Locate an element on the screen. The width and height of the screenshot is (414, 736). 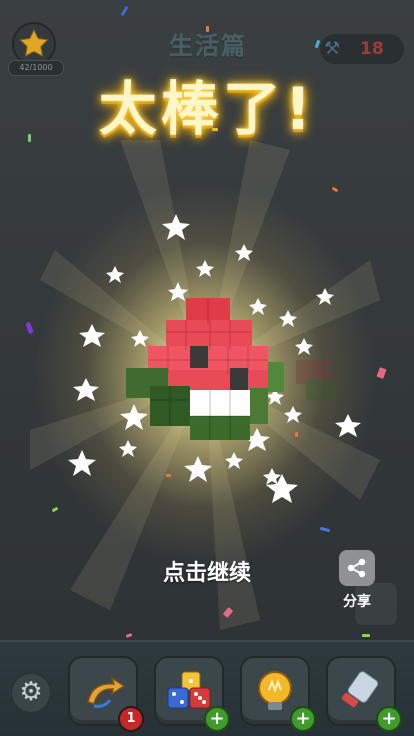
level-title: 生活篇 is located at coordinates (208, 46).